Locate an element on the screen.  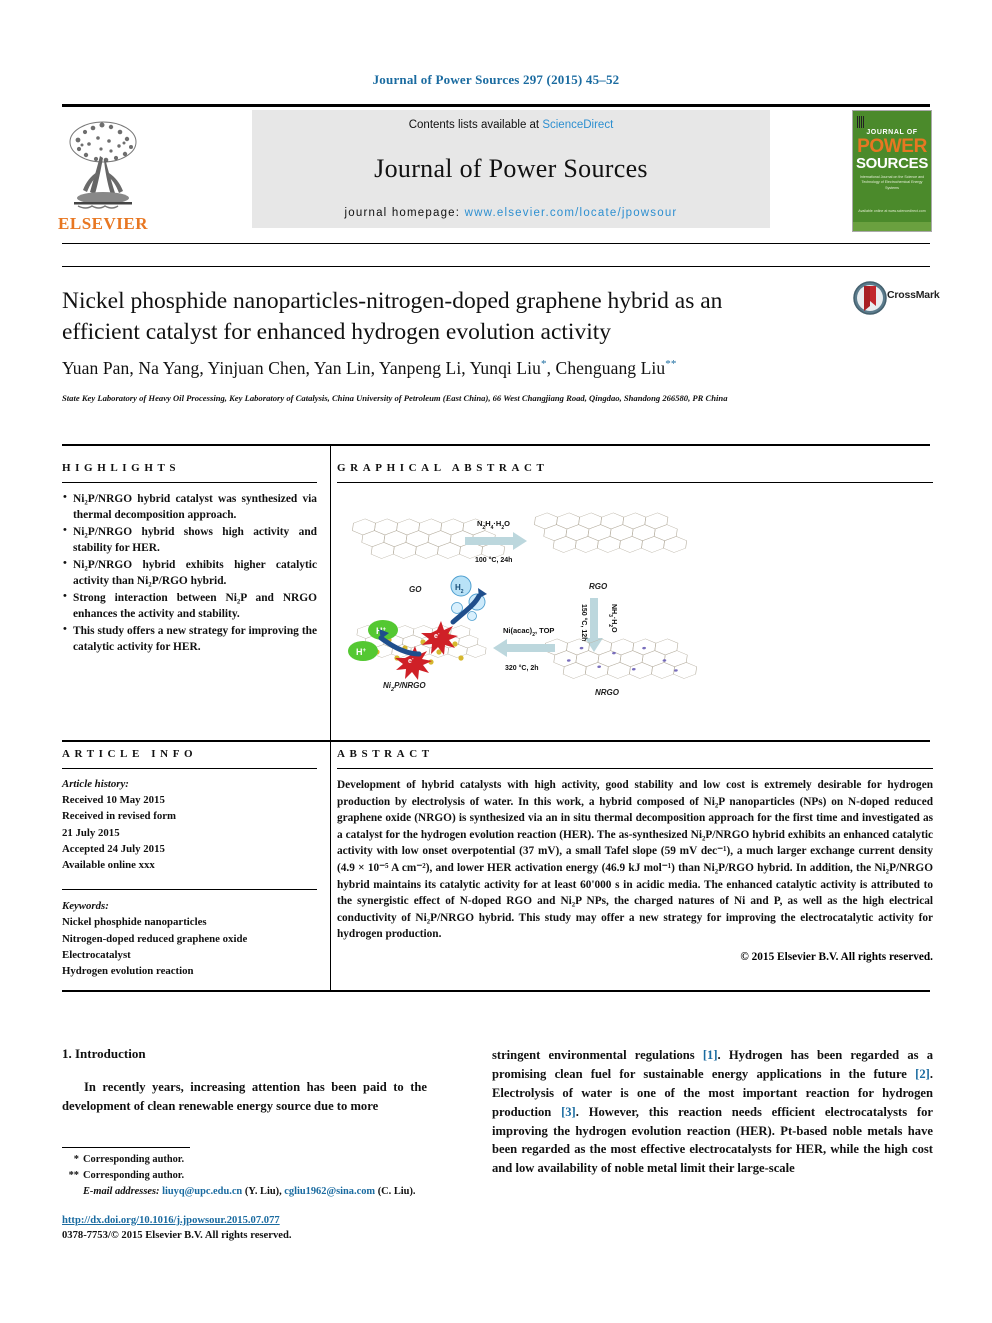
journal-title: Journal of Power Sources is located at coordinates (511, 168).